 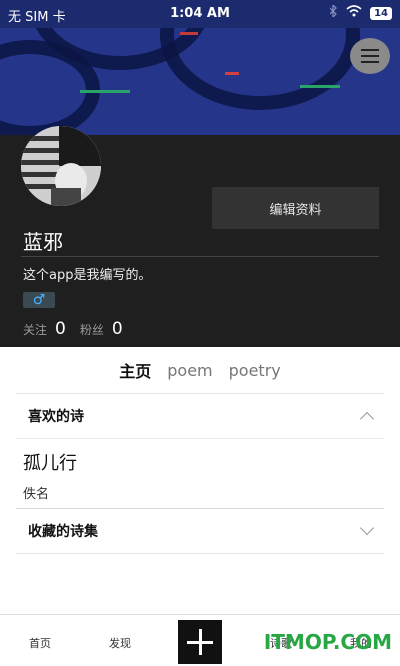 I want to click on add-button, so click(x=200, y=642).